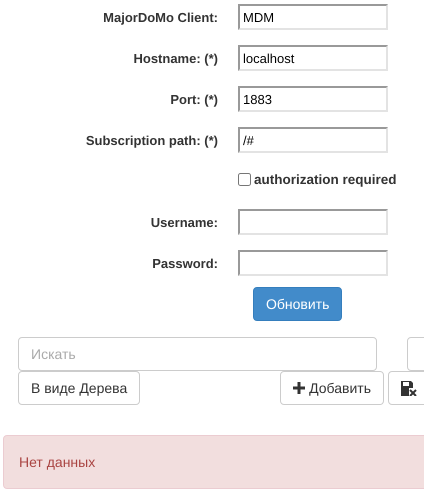 The image size is (424, 504). Describe the element at coordinates (313, 58) in the screenshot. I see `input-field: localhost` at that location.